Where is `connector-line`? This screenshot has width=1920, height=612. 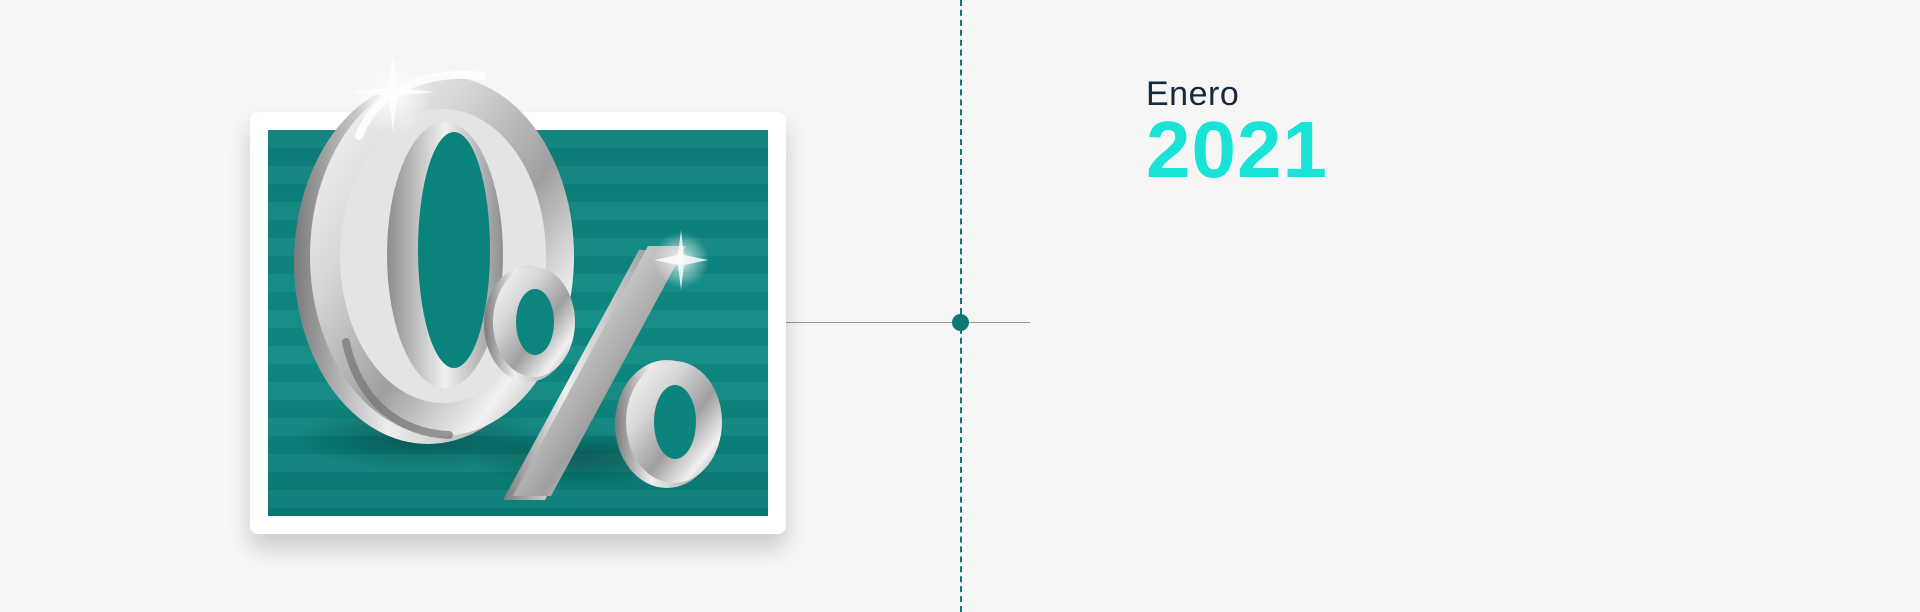
connector-line is located at coordinates (899, 322).